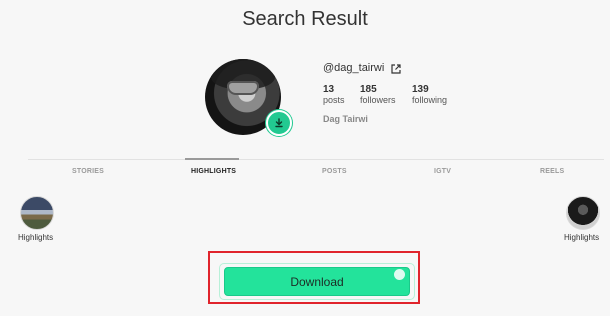  I want to click on page-title: Search Result, so click(305, 19).